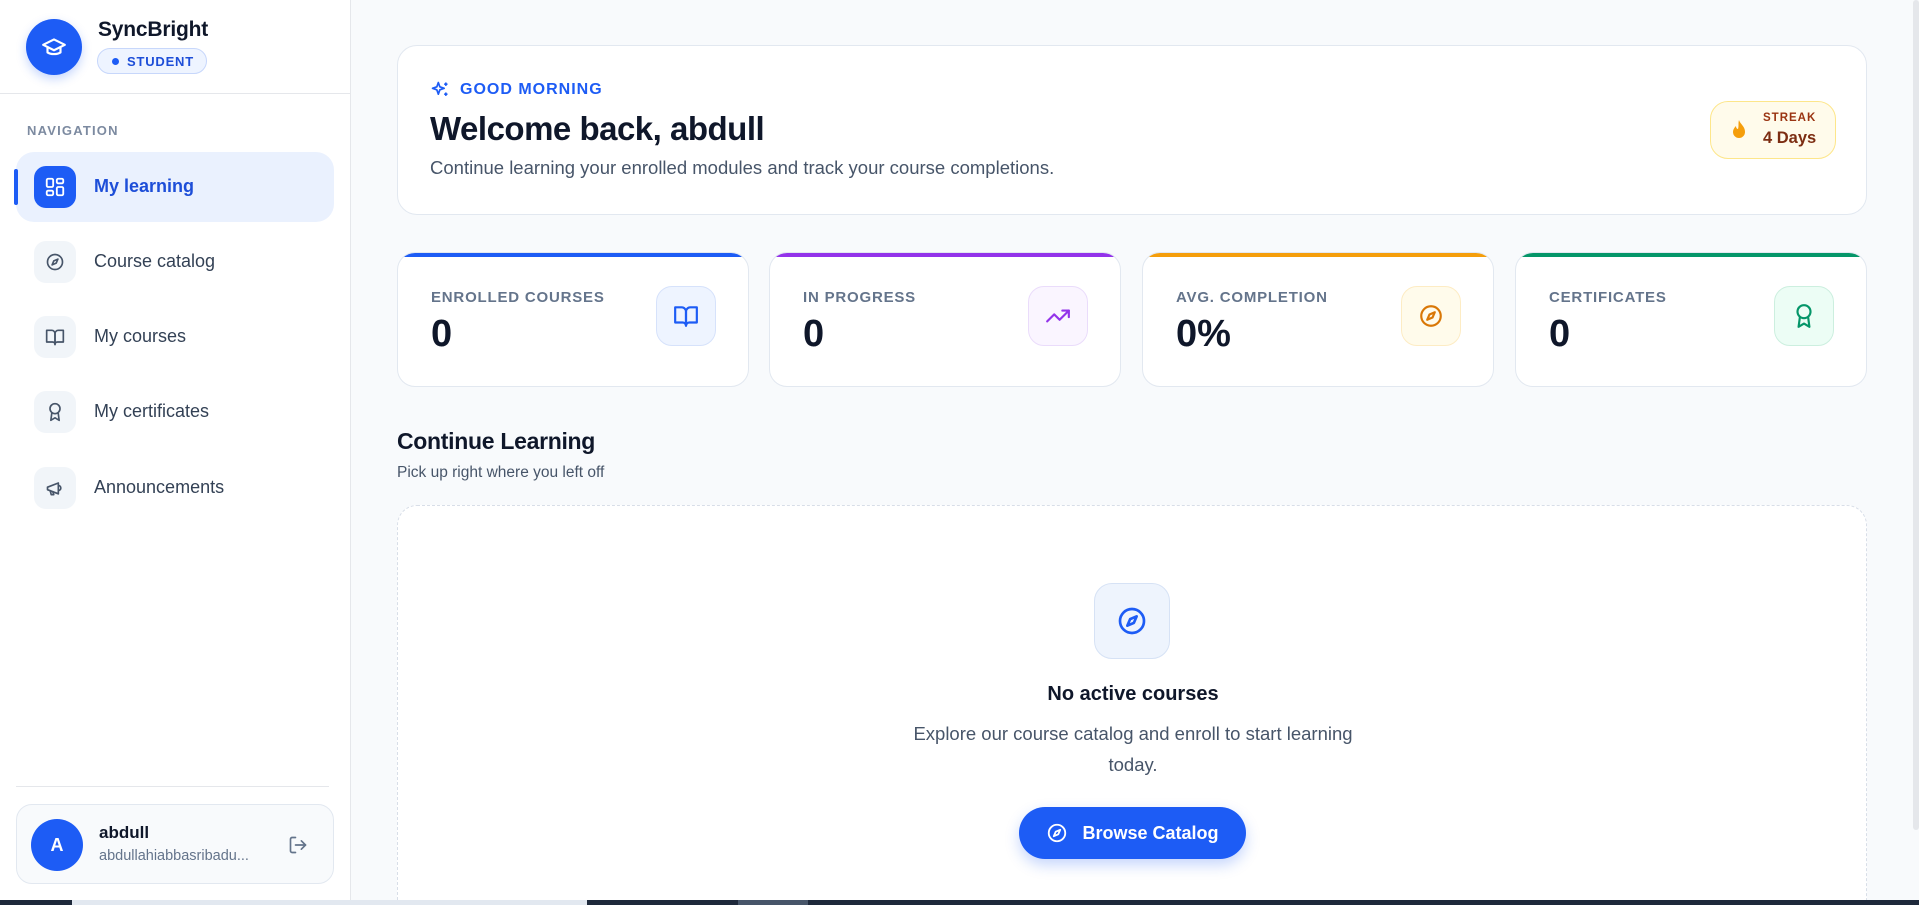 The image size is (1919, 905). I want to click on dashboard-icon, so click(55, 187).